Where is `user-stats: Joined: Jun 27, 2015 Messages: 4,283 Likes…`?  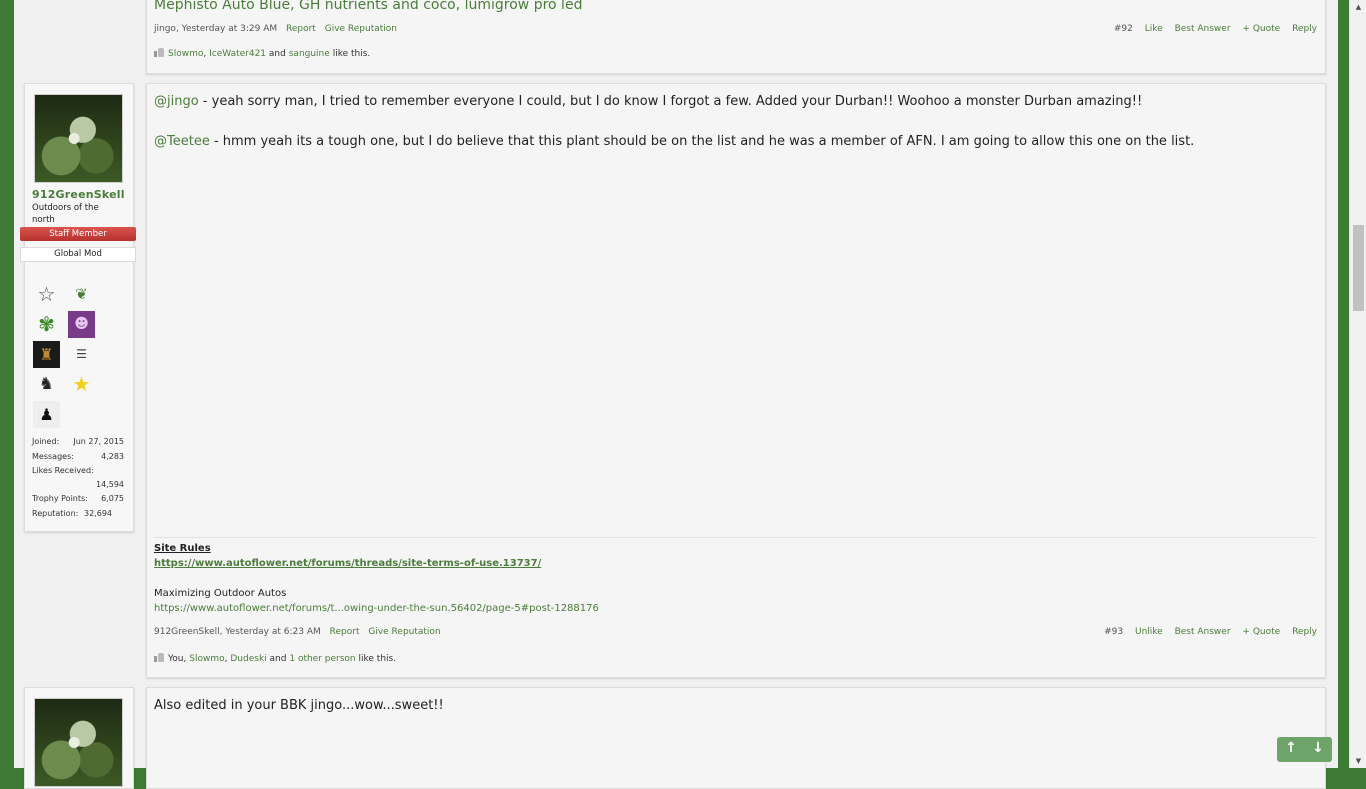
user-stats: Joined: Jun 27, 2015 Messages: 4,283 Likes… is located at coordinates (78, 480).